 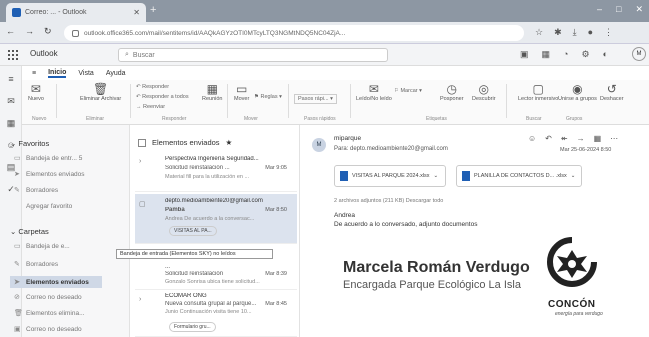 I want to click on star-icon: ☆, so click(x=539, y=32).